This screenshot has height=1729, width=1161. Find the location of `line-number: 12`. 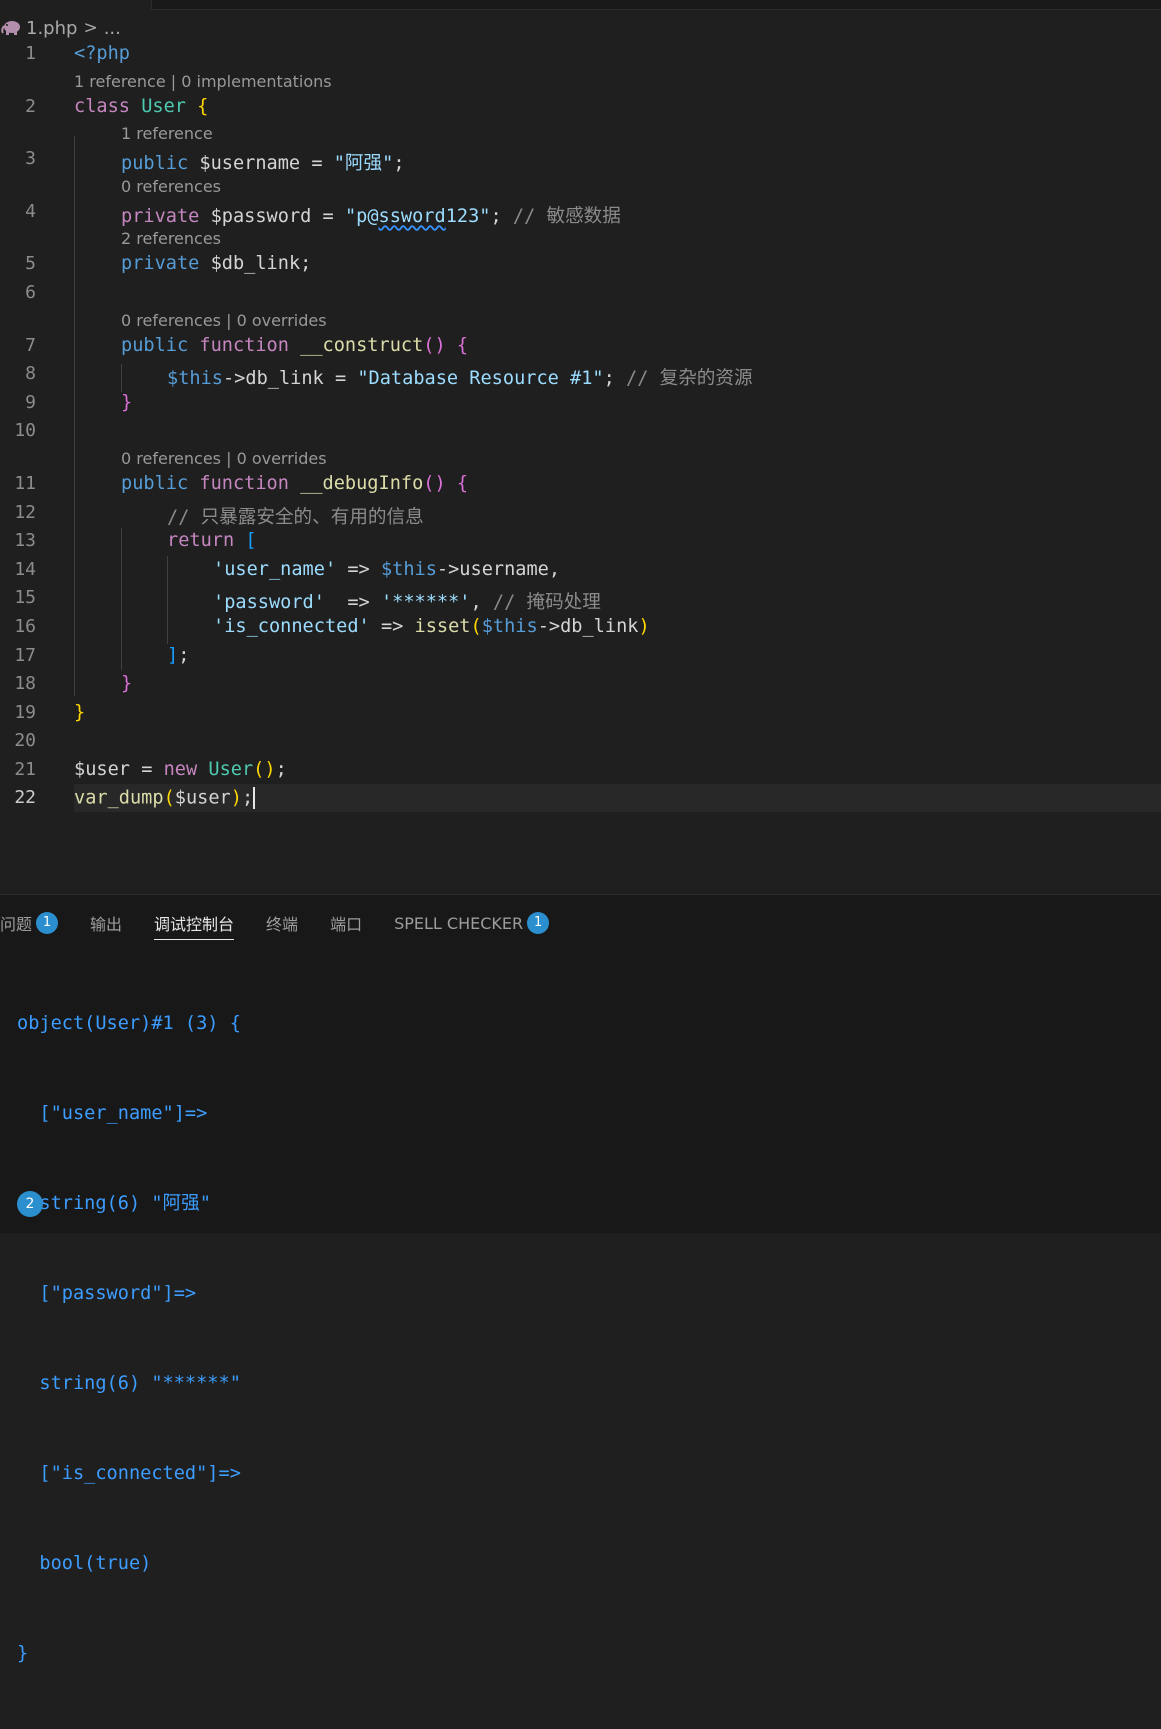

line-number: 12 is located at coordinates (25, 512).